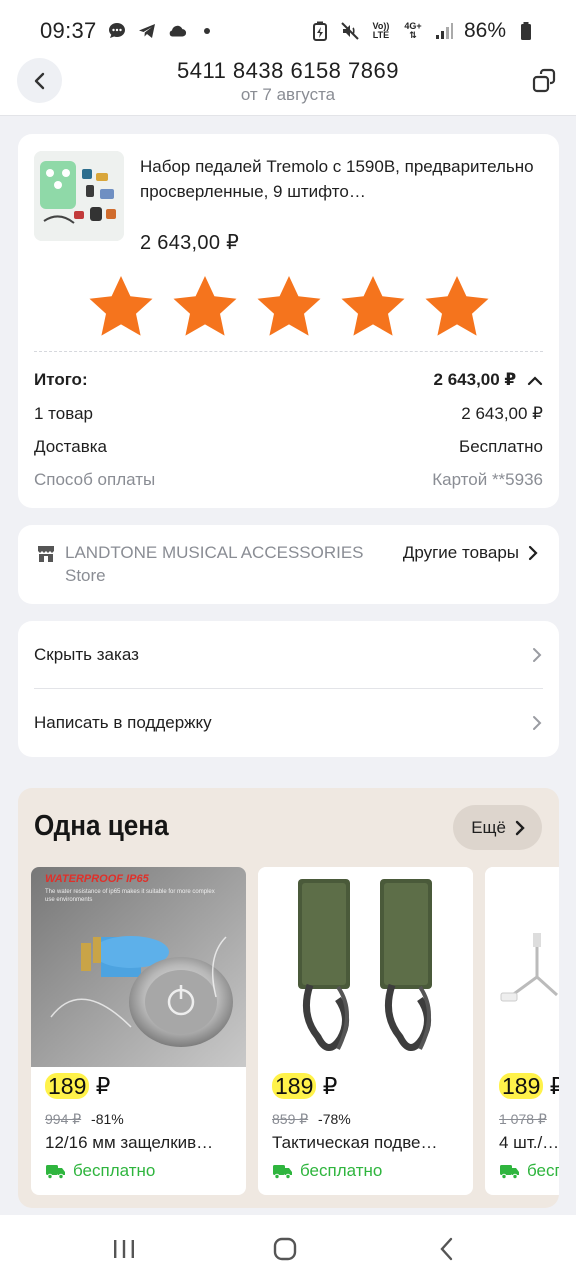 The image size is (576, 1280). What do you see at coordinates (290, 1119) in the screenshot?
I see `old-price: 859 ₽` at bounding box center [290, 1119].